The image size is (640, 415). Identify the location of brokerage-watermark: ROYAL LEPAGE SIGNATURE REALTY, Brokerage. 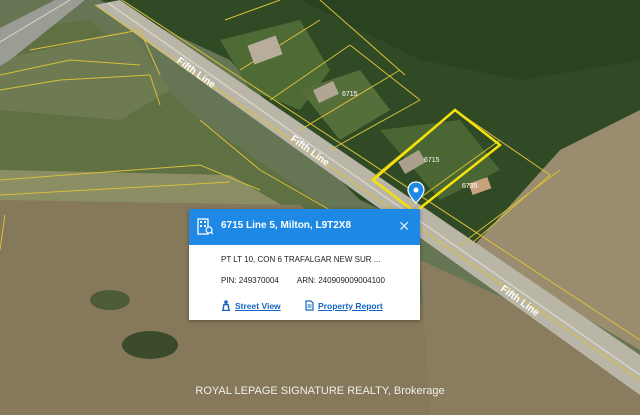
(320, 391).